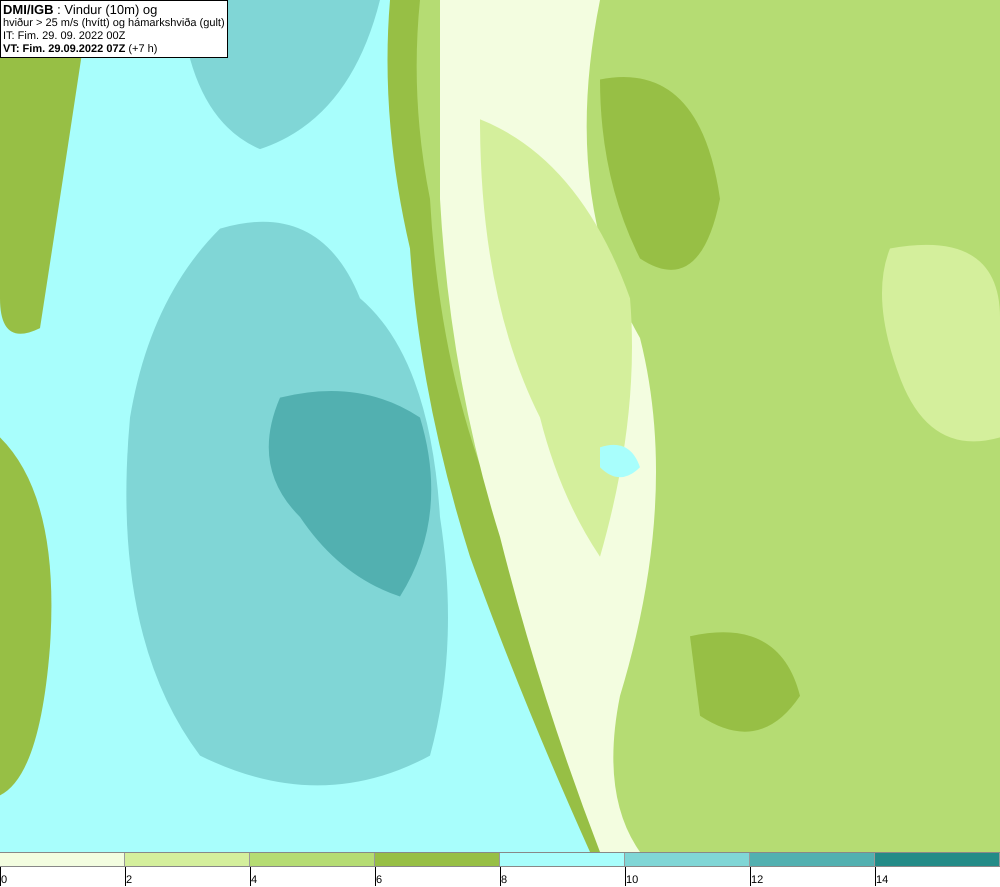  Describe the element at coordinates (4, 880) in the screenshot. I see `legend-label: 0` at that location.